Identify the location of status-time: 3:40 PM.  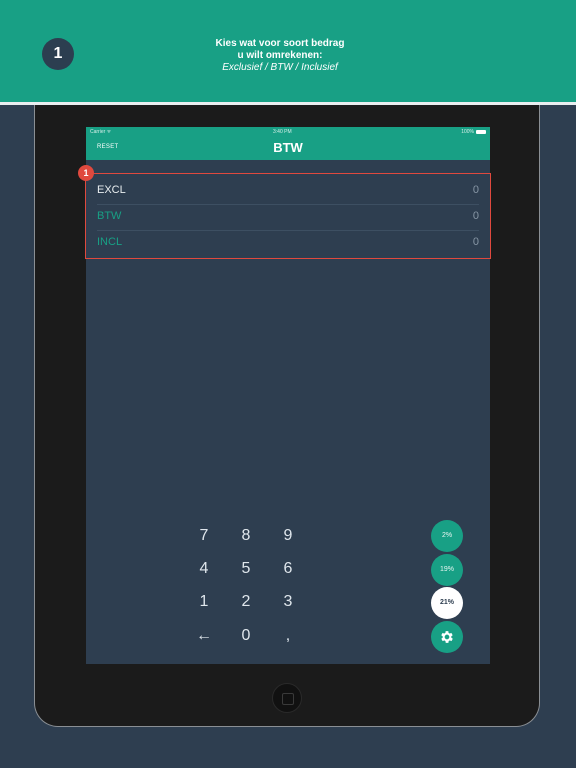
(282, 132).